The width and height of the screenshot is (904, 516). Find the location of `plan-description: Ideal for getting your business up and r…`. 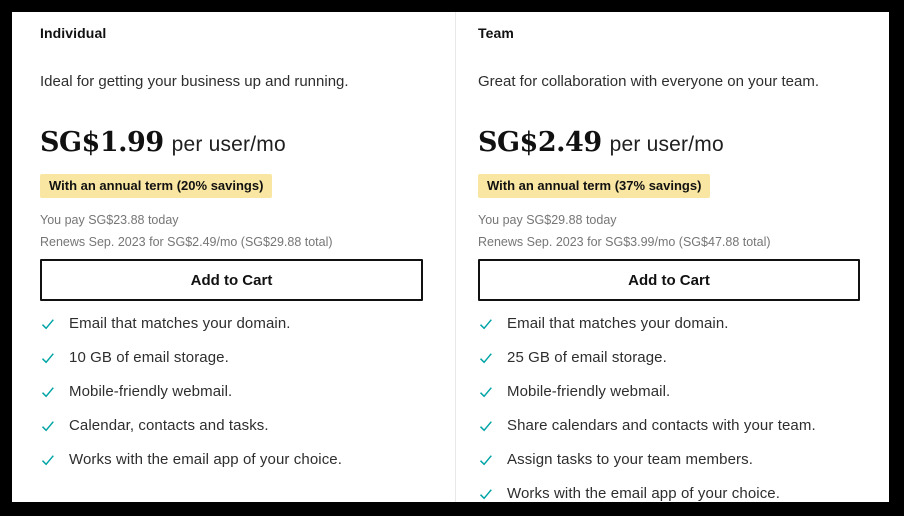

plan-description: Ideal for getting your business up and r… is located at coordinates (194, 81).